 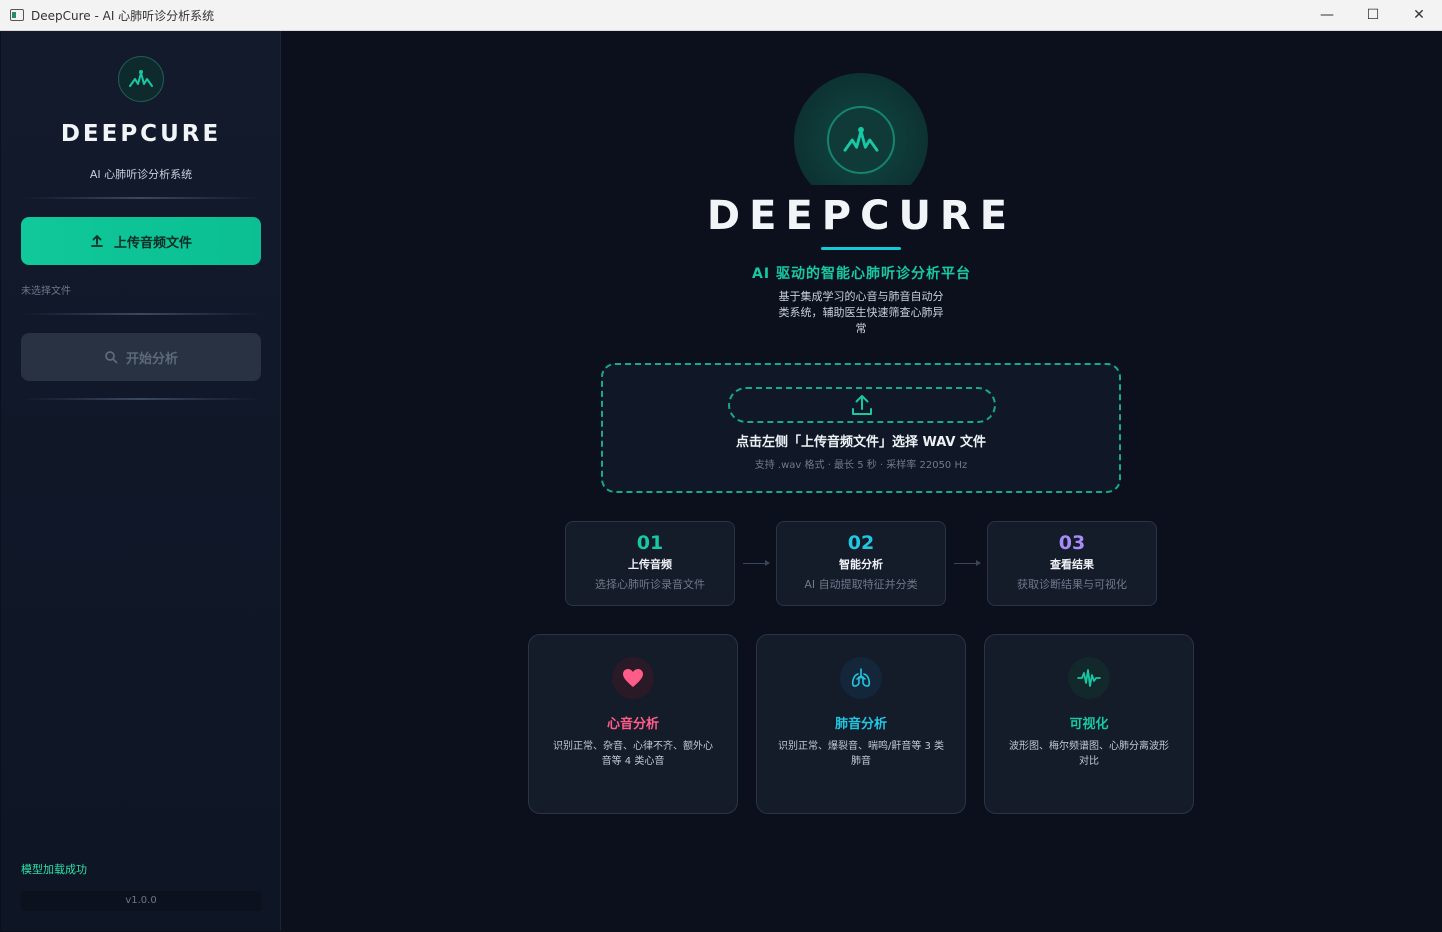 I want to click on feature-title: 肺音分析, so click(x=860, y=724).